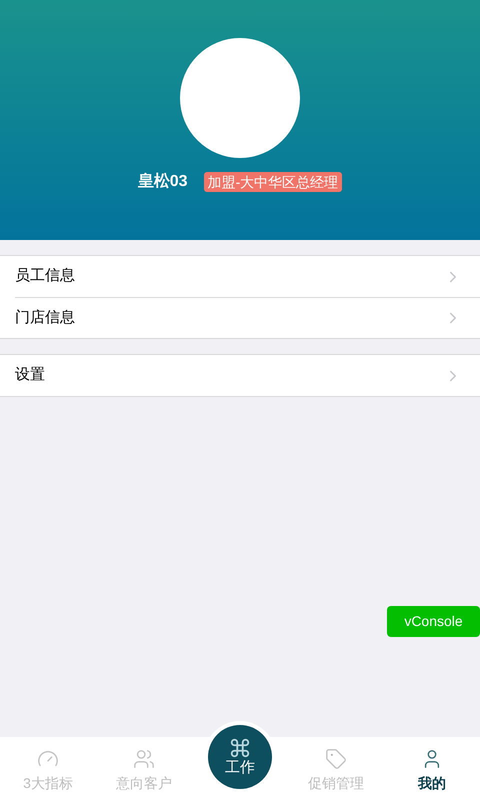  I want to click on tab-item: 我的, so click(432, 768).